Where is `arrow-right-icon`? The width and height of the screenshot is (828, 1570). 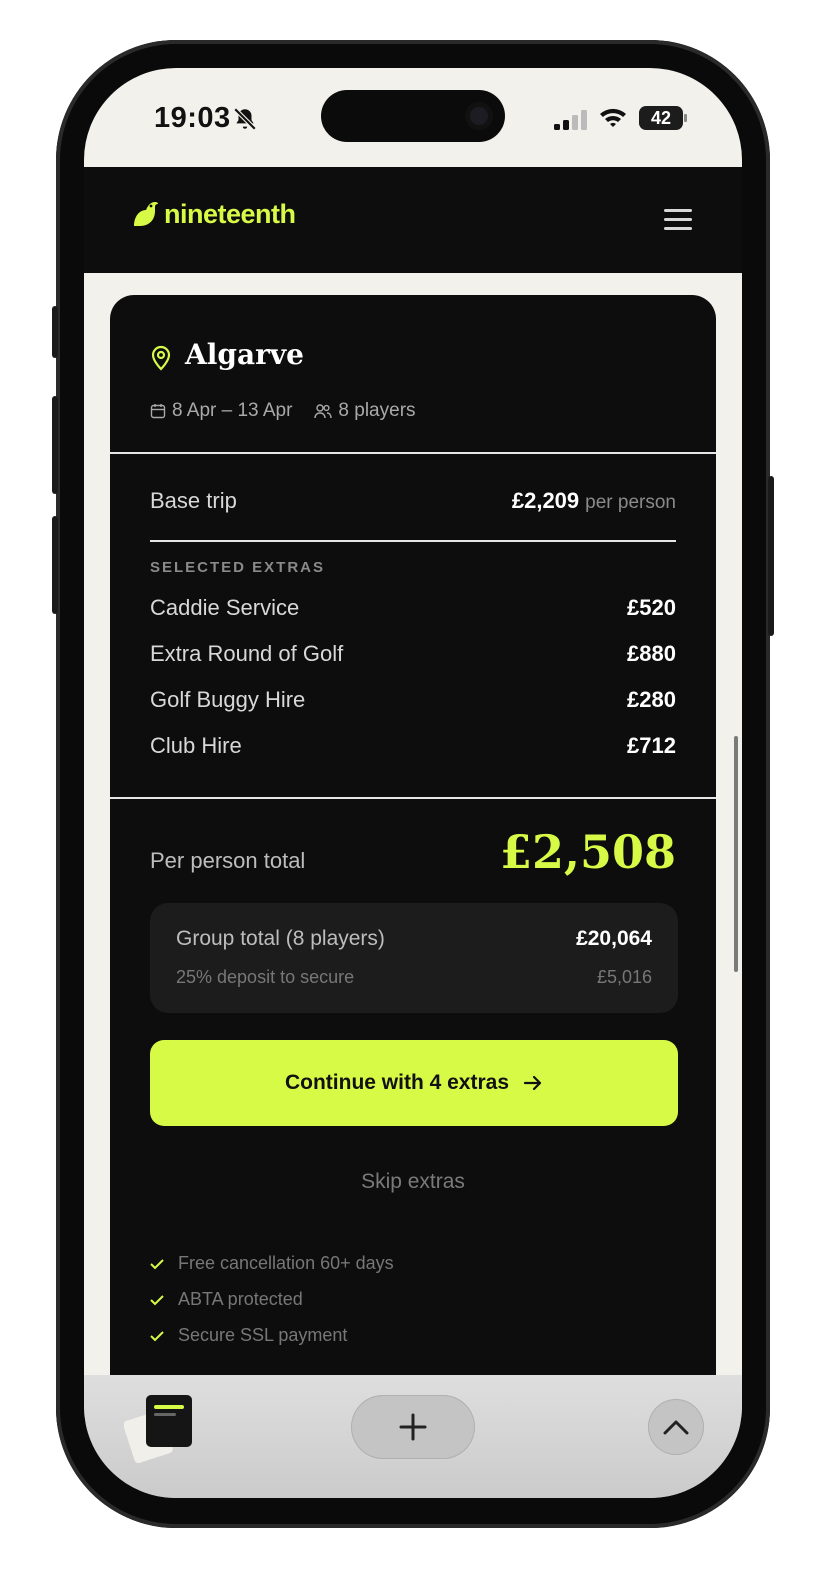
arrow-right-icon is located at coordinates (532, 1083).